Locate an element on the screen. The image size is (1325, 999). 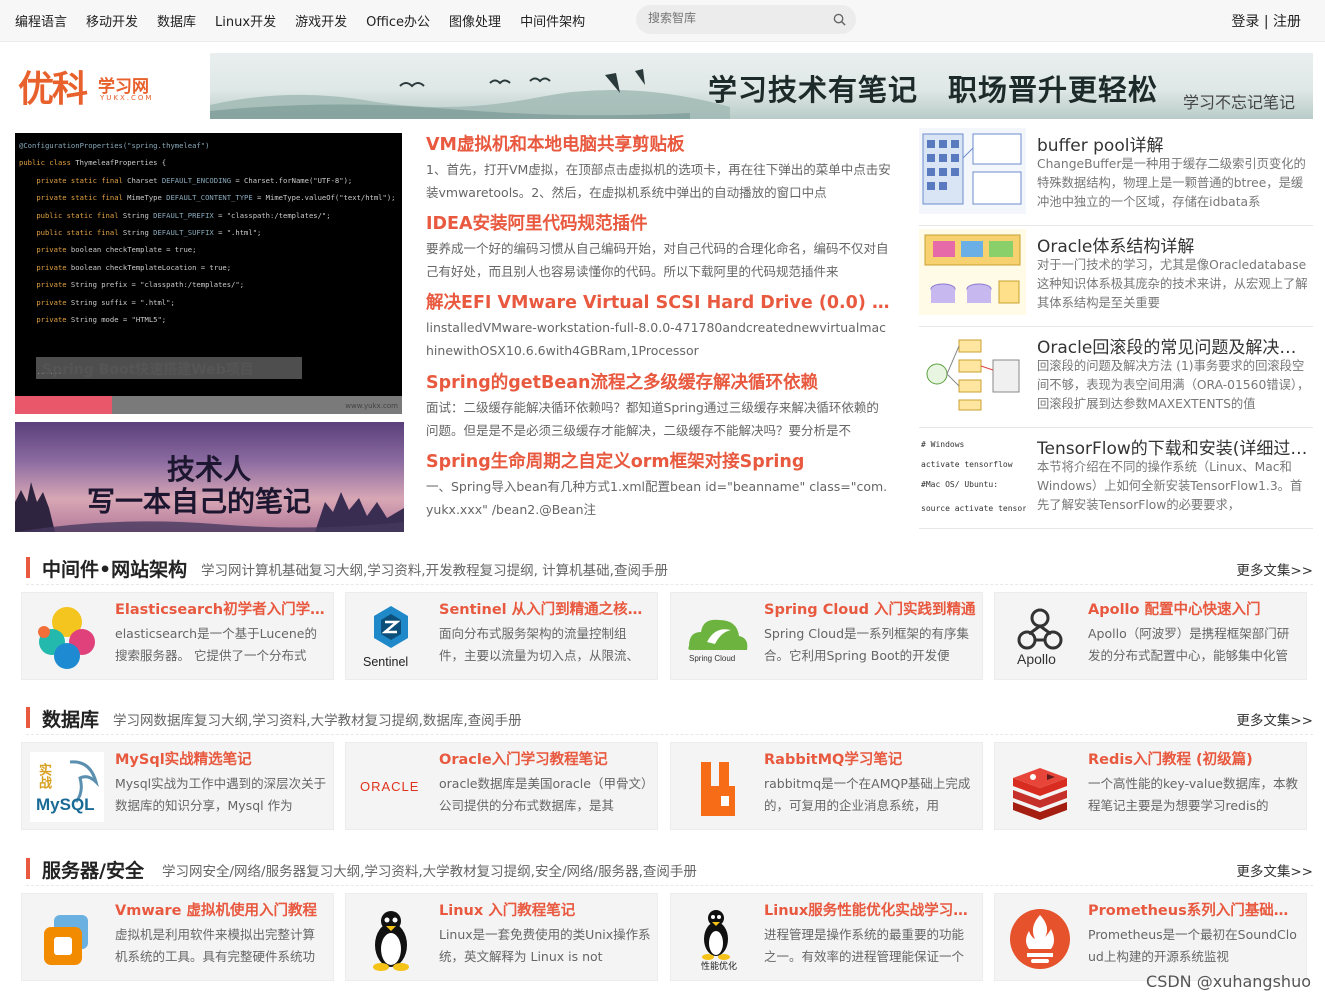
side-article-title: buffer pool详解 is located at coordinates (1175, 143).